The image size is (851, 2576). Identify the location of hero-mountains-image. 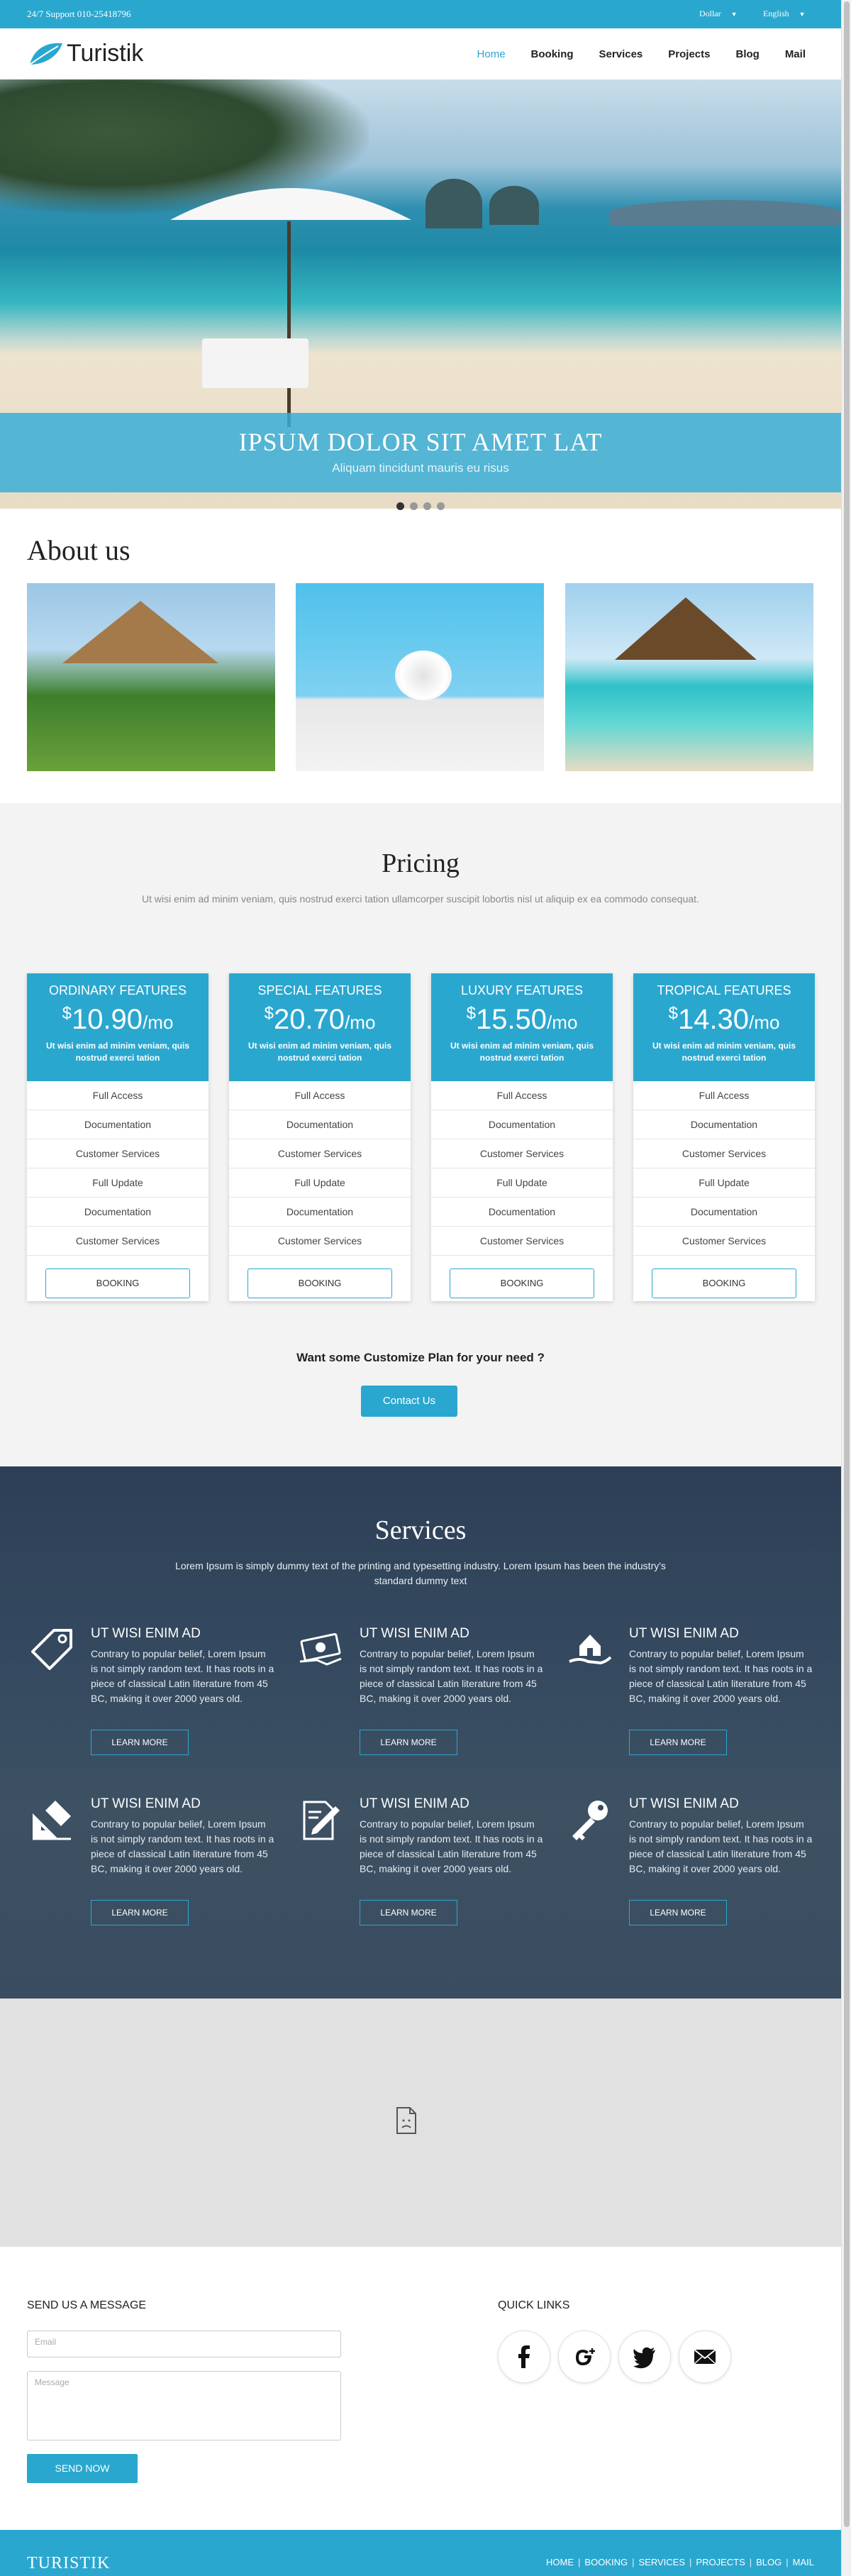
(725, 213).